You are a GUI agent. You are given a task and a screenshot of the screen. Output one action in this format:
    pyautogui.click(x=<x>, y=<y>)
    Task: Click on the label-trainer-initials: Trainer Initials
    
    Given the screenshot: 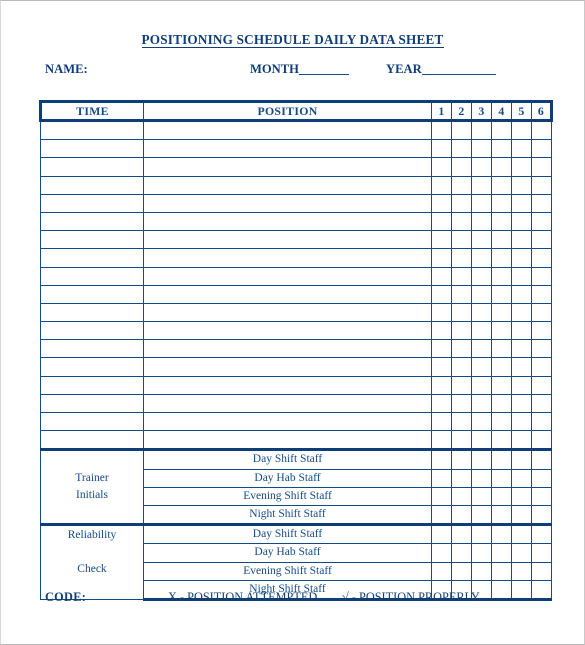 What is the action you would take?
    pyautogui.click(x=92, y=487)
    